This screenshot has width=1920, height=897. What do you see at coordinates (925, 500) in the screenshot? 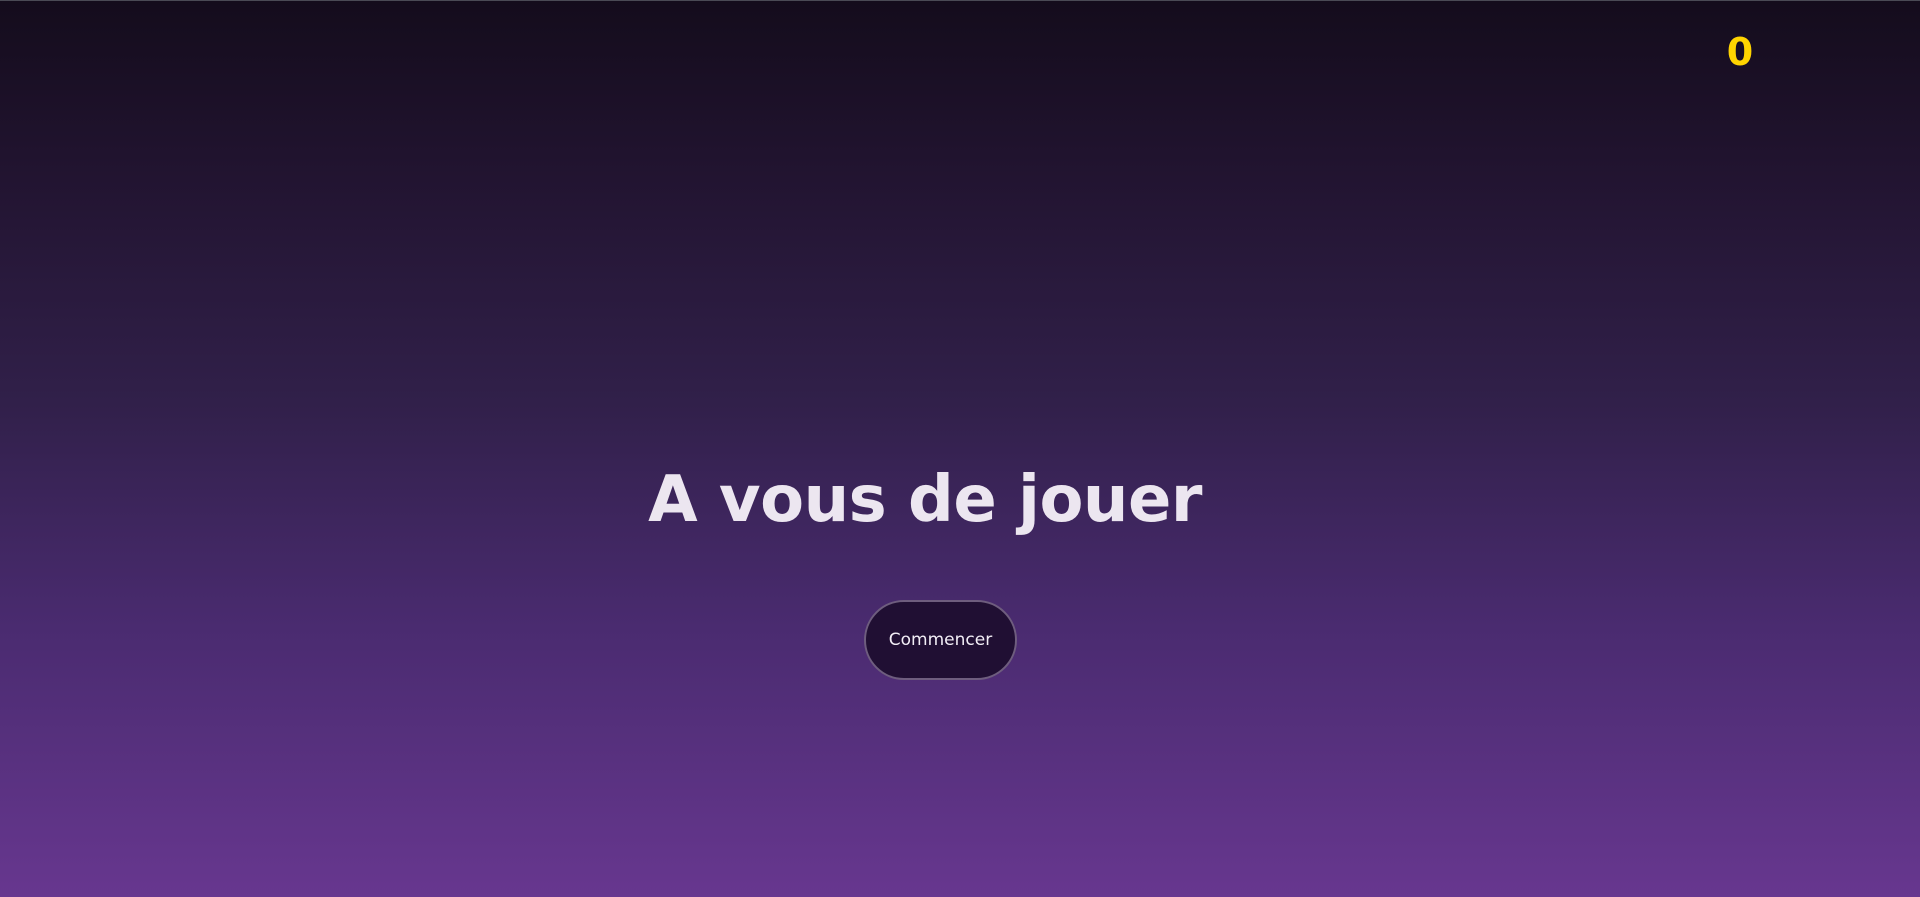
I see `page-title: A vous de jouer` at bounding box center [925, 500].